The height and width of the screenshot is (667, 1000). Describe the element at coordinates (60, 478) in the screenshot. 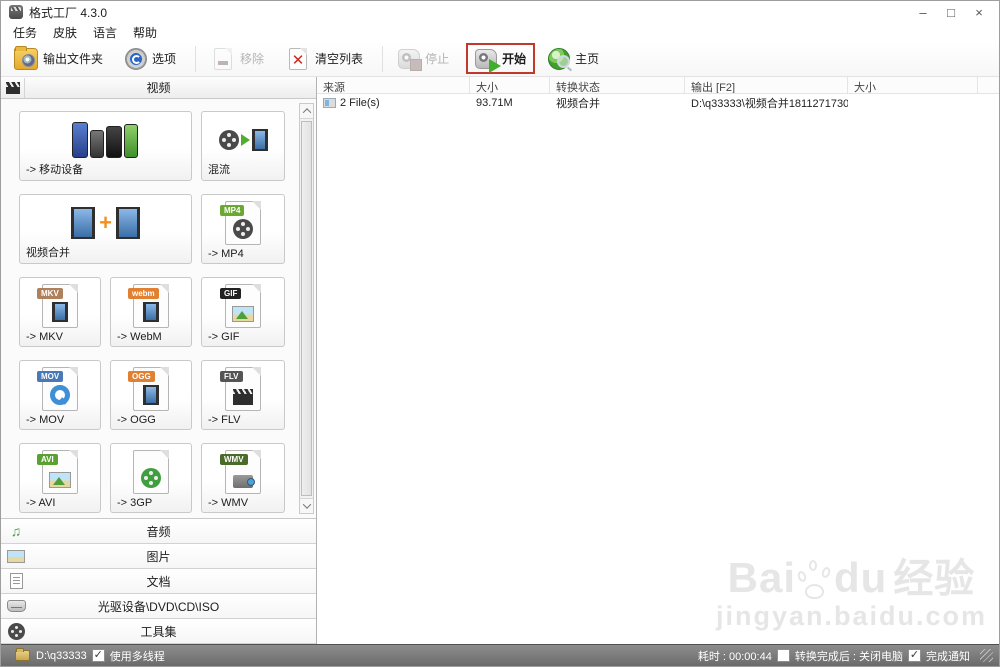

I see `card-to-avi: AVI -> AVI` at that location.